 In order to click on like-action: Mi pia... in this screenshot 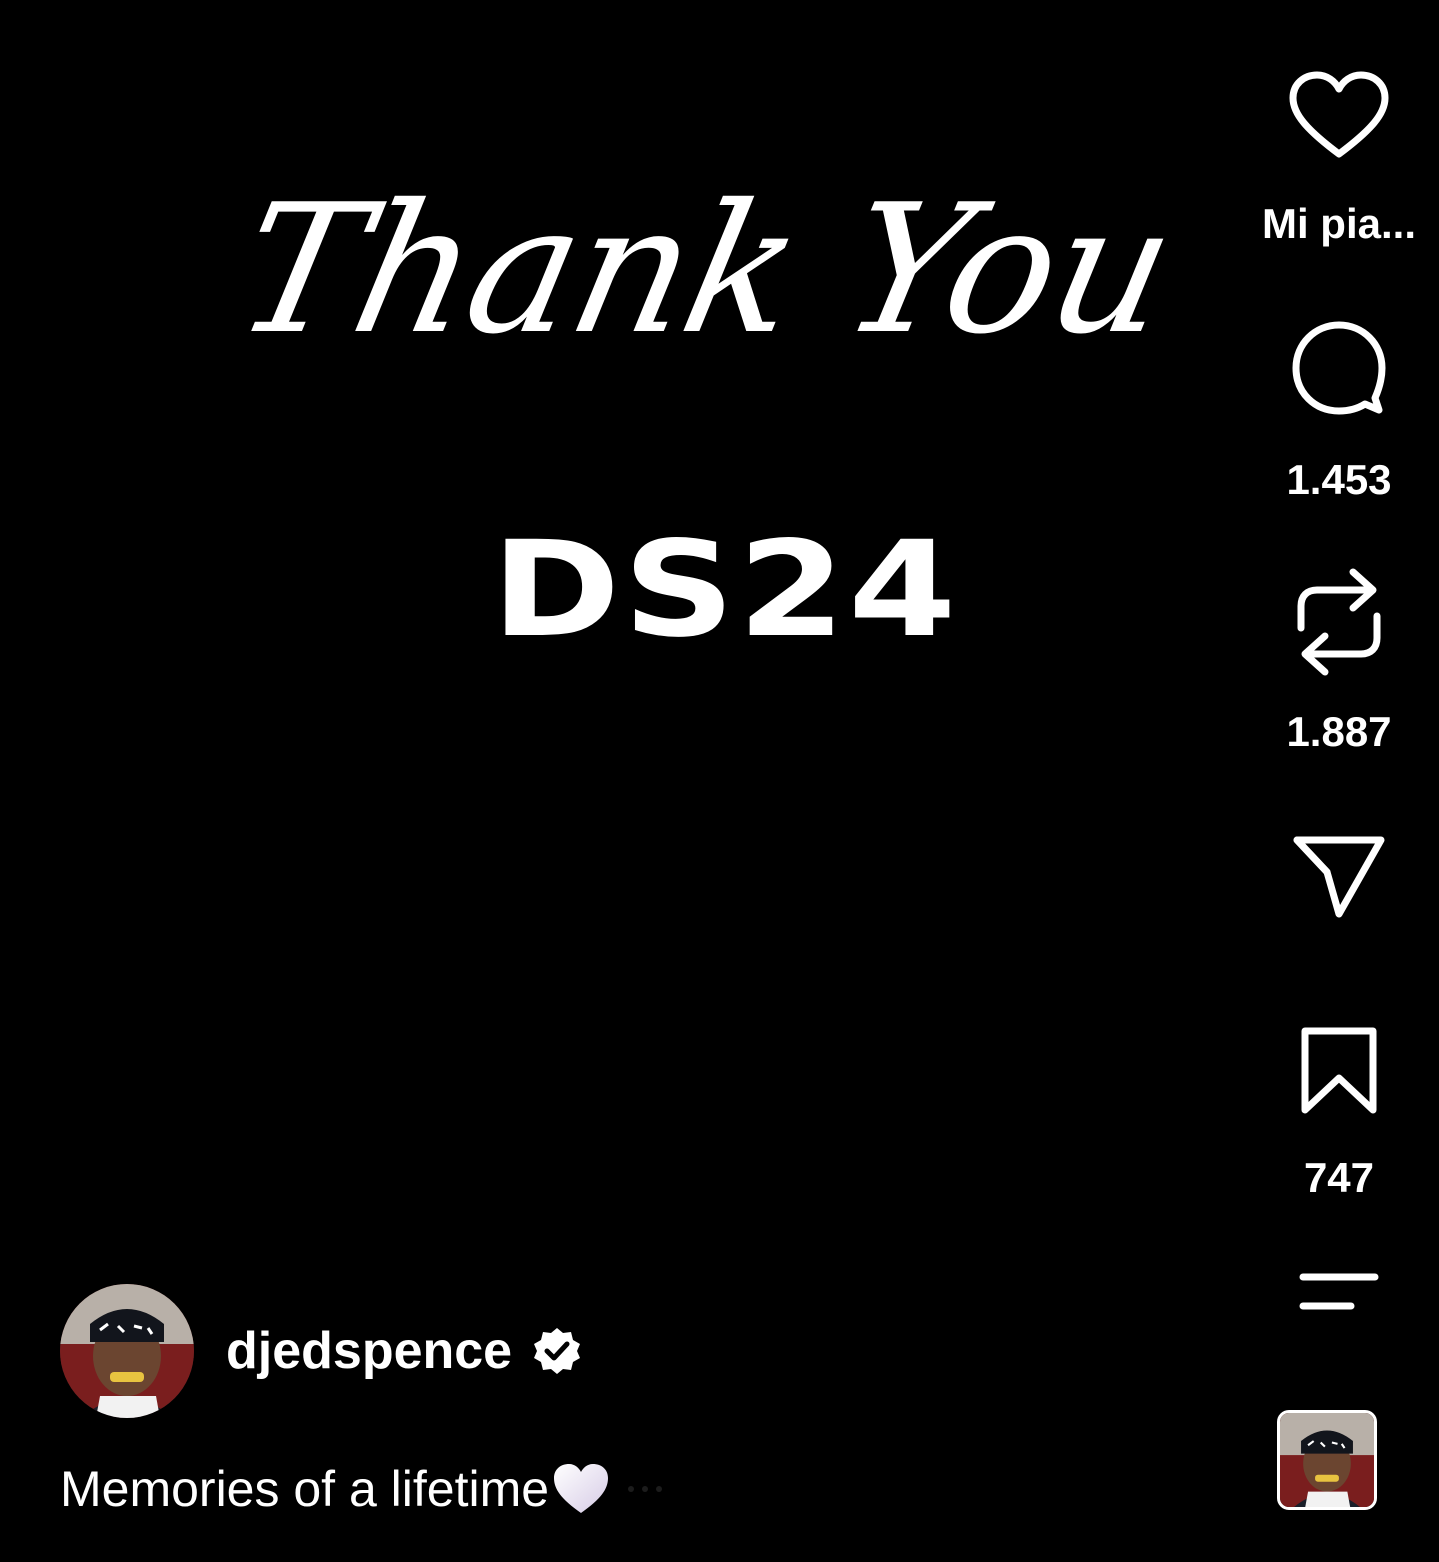, I will do `click(1339, 159)`.